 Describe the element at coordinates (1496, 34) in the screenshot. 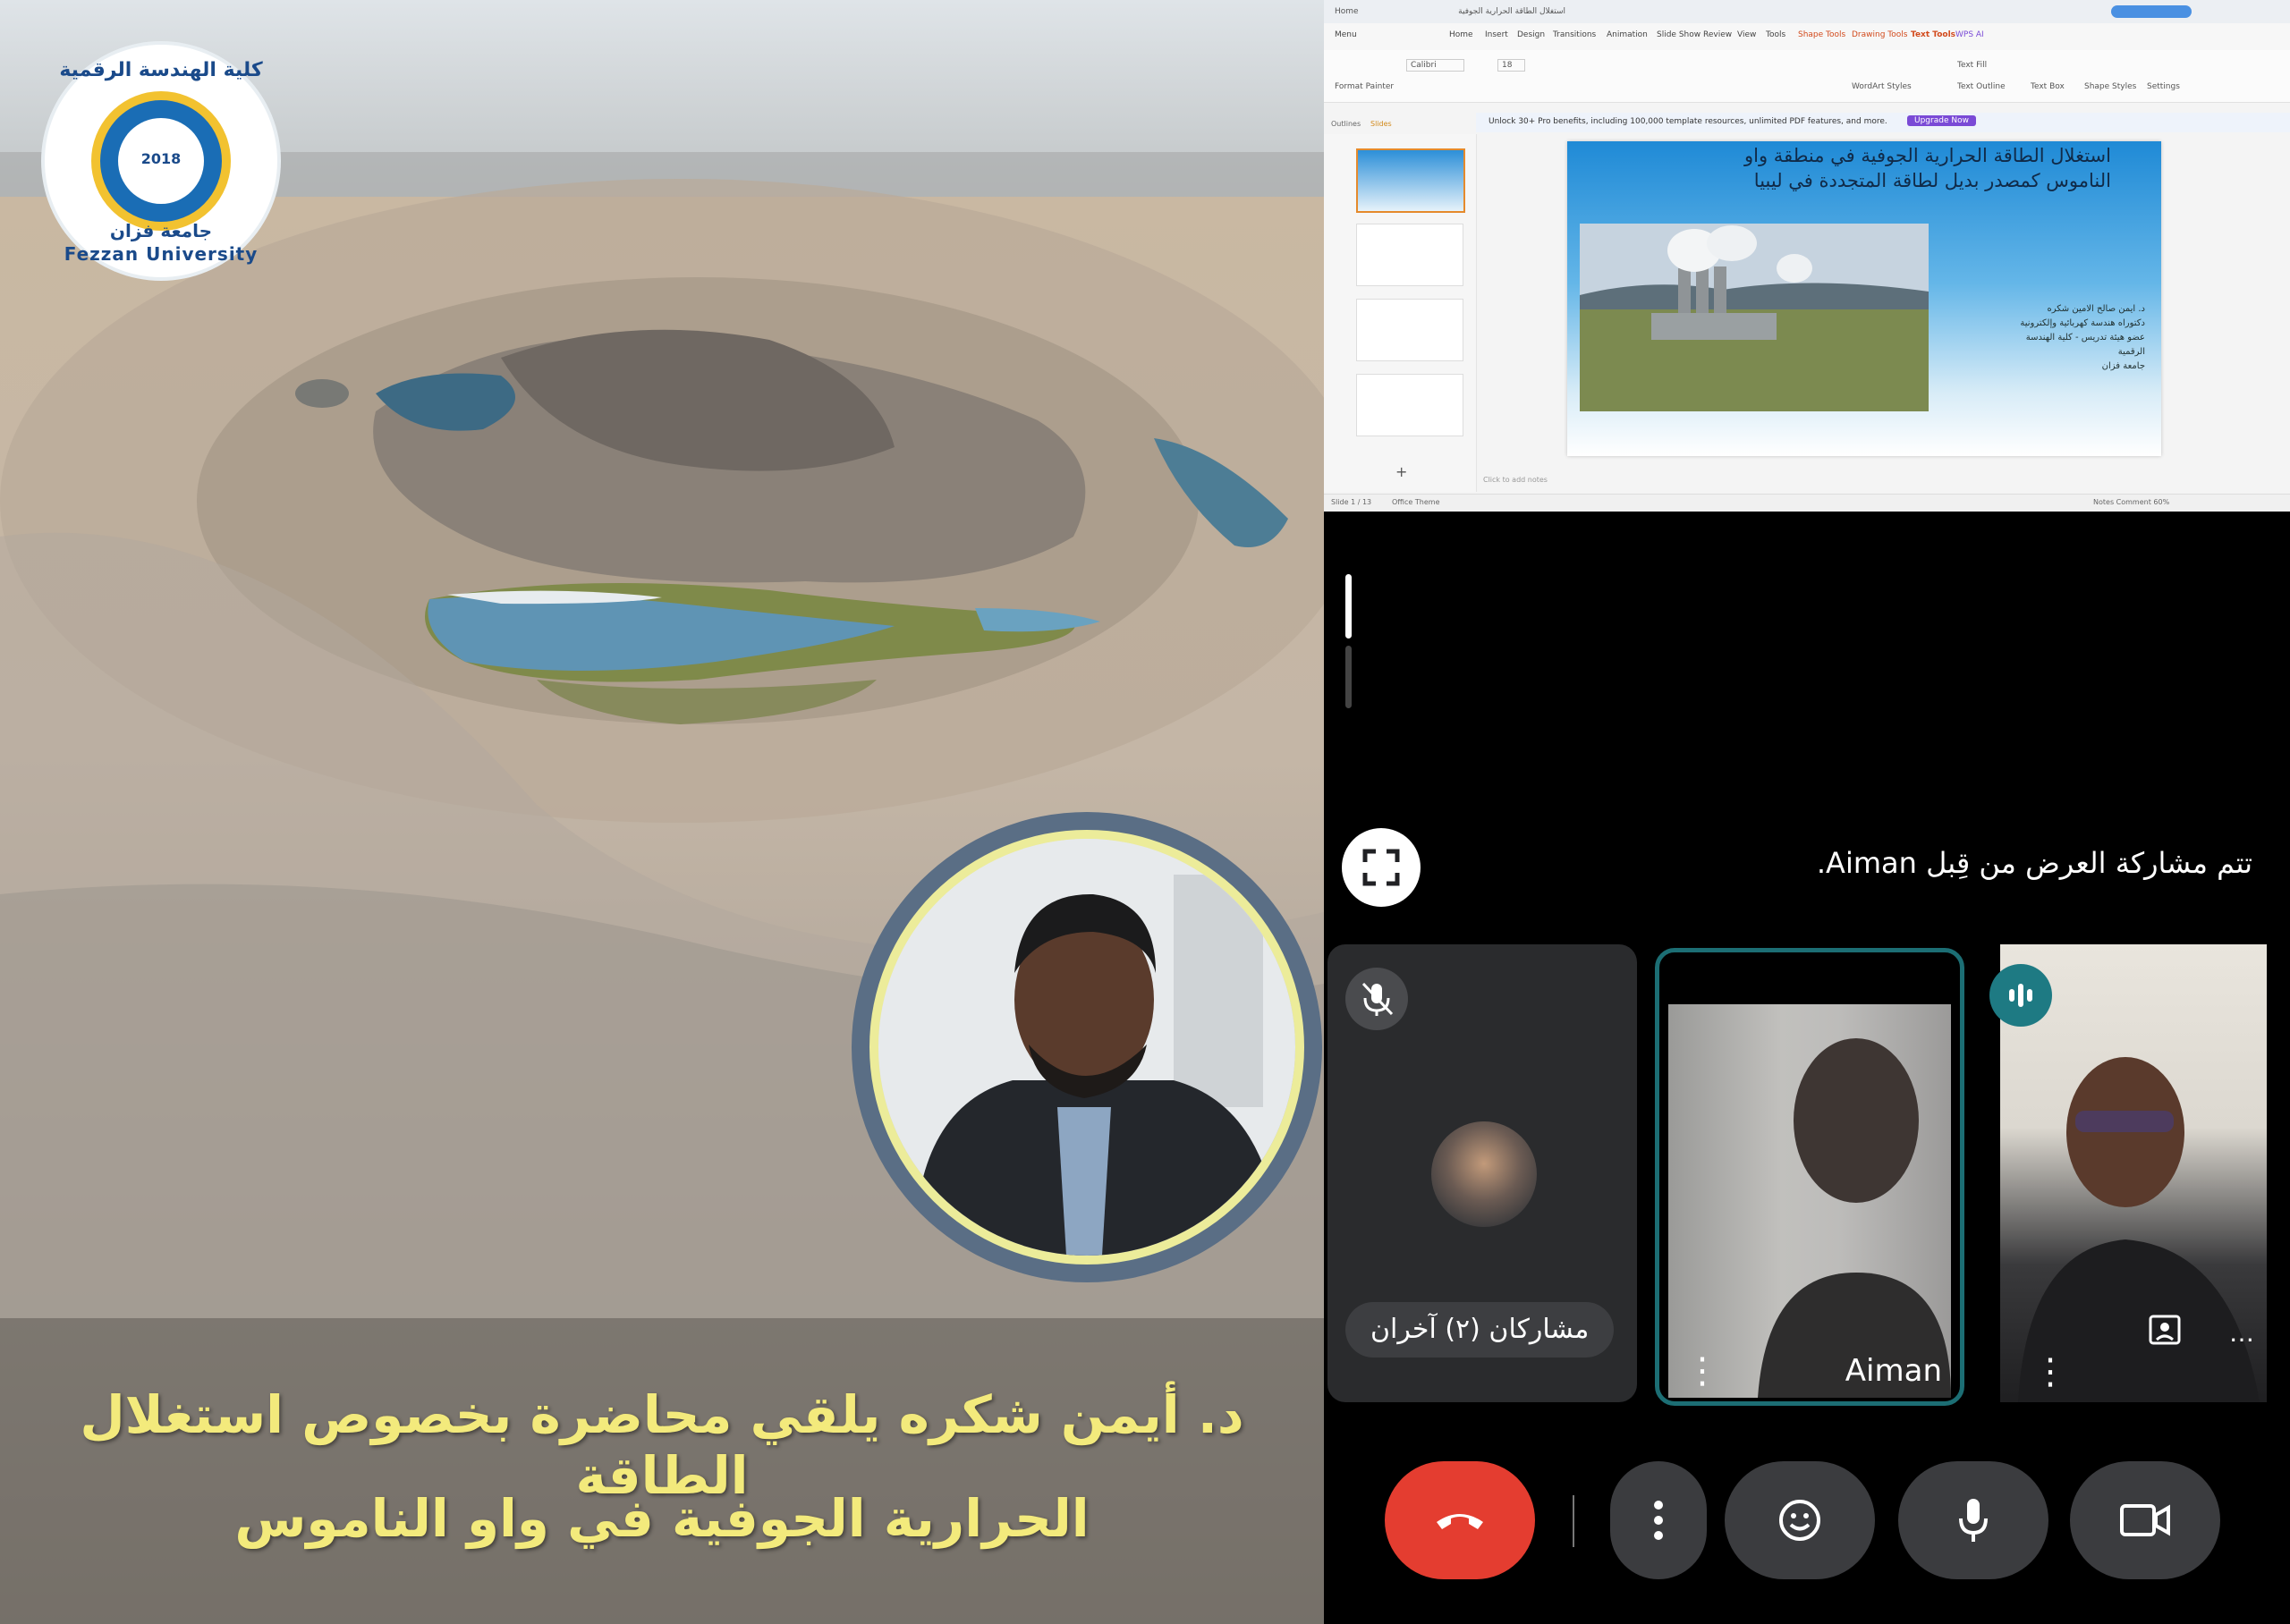

I see `menu-item: Insert` at that location.